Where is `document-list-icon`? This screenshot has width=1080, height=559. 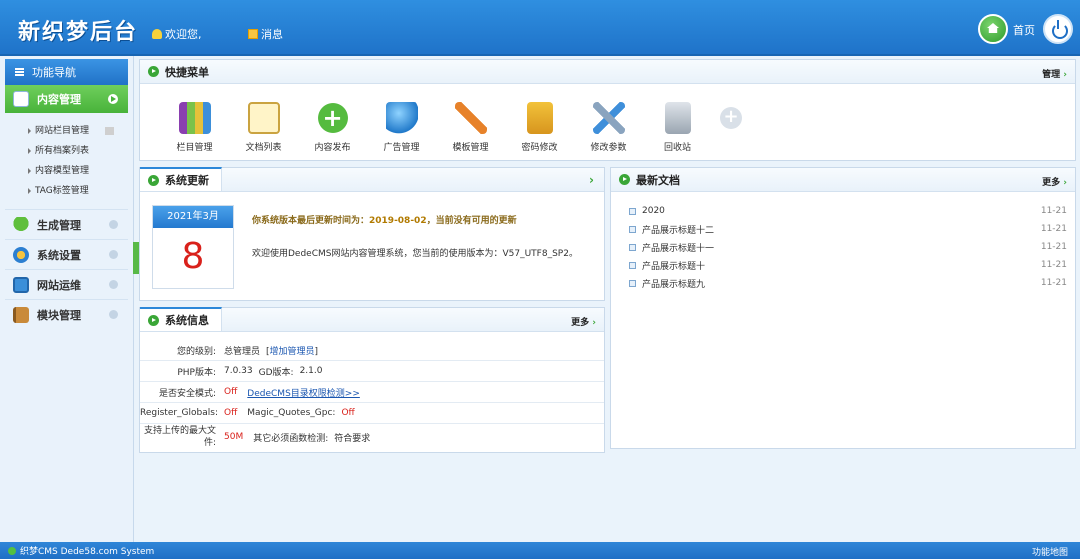
document-list-icon is located at coordinates (263, 118).